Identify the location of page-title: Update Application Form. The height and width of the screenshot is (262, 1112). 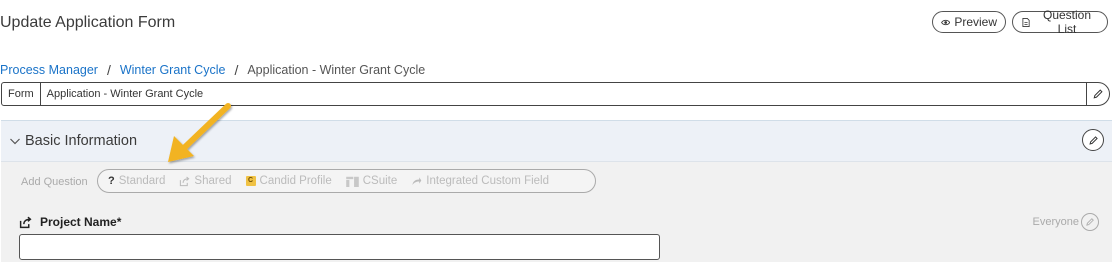
(88, 22).